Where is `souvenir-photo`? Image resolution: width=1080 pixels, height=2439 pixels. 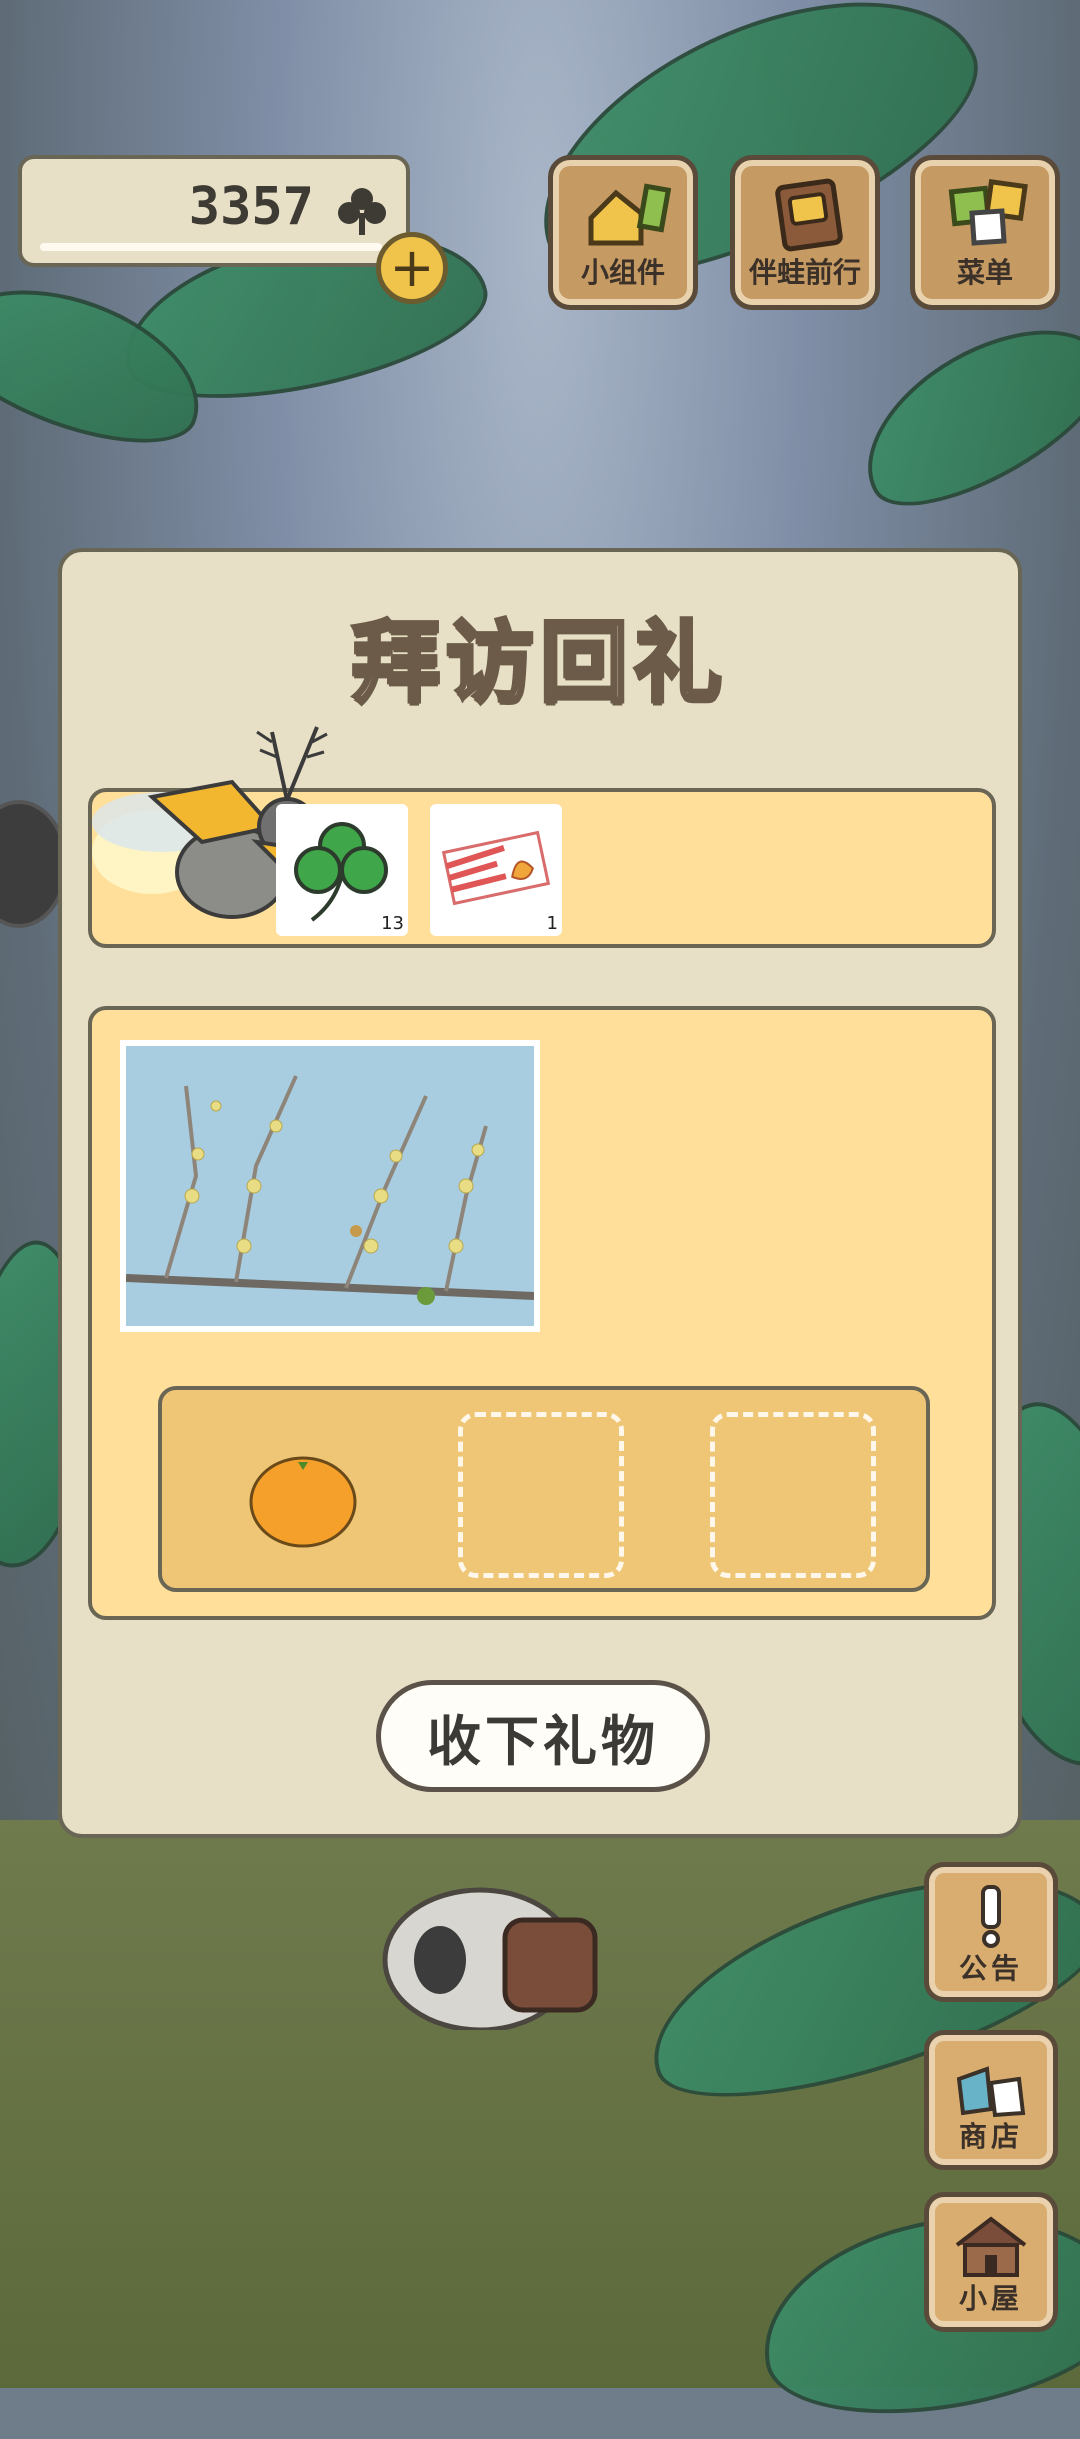 souvenir-photo is located at coordinates (330, 1186).